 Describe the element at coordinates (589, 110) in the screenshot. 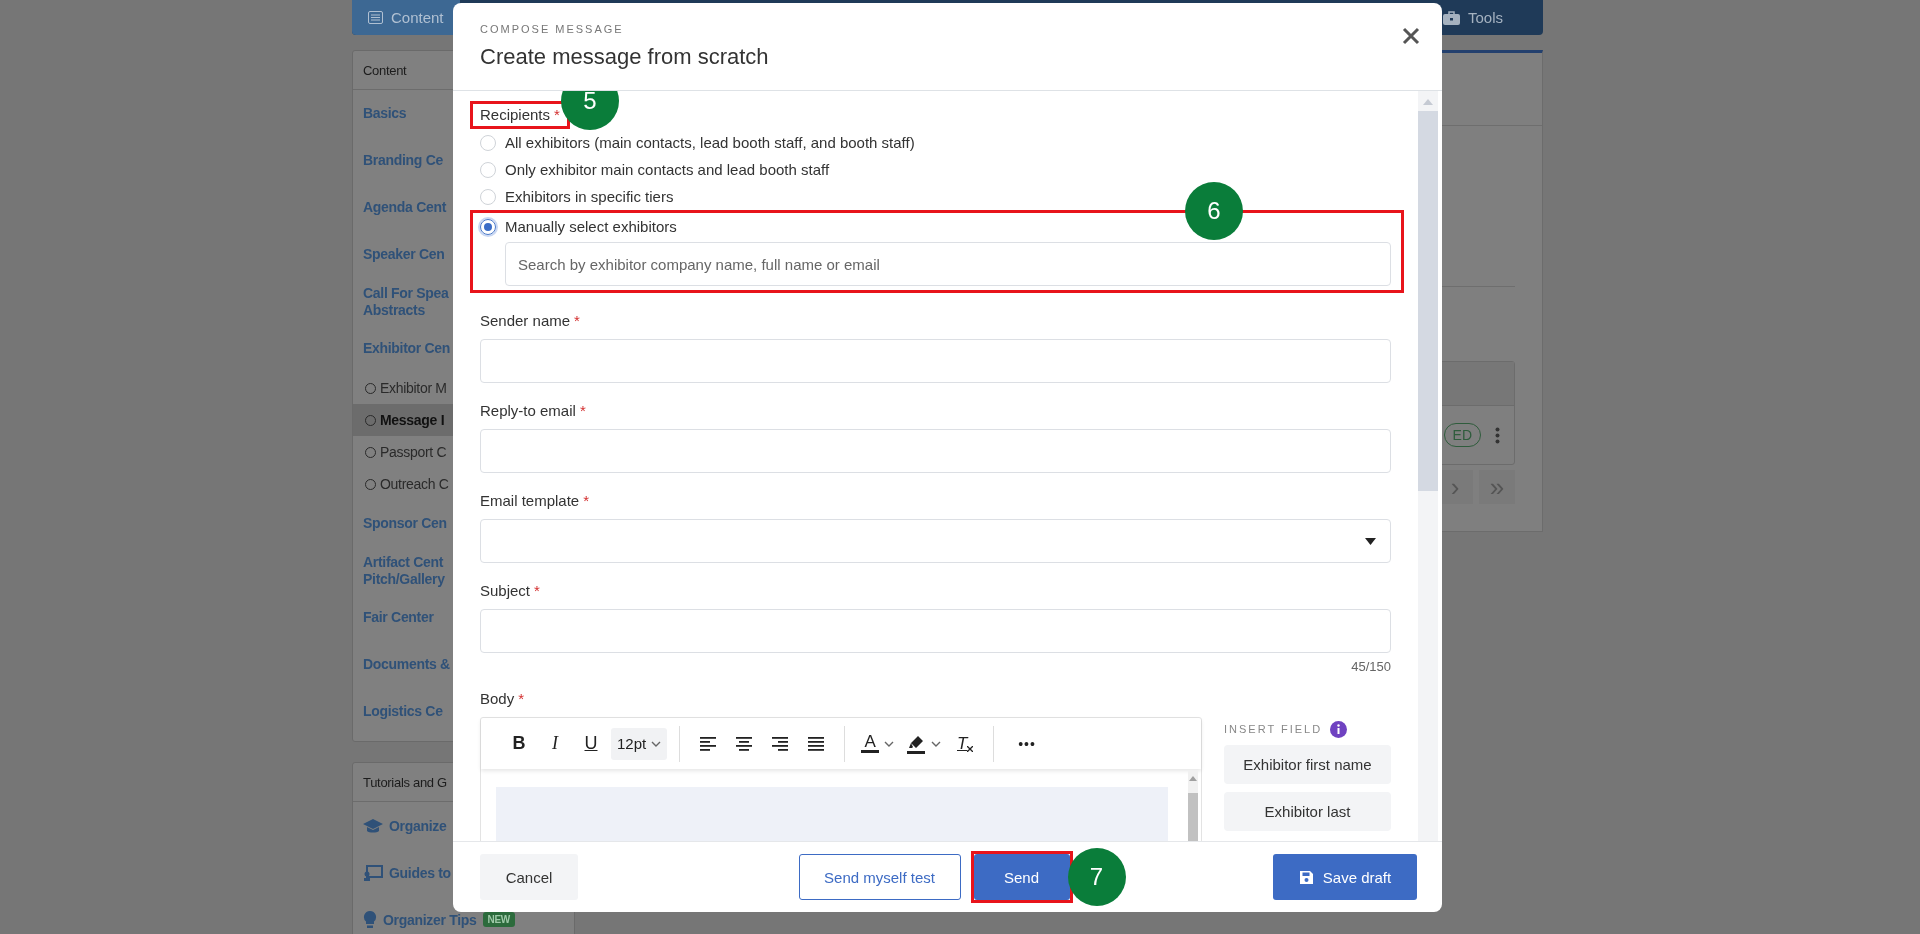

I see `step-number-badge: 5` at that location.